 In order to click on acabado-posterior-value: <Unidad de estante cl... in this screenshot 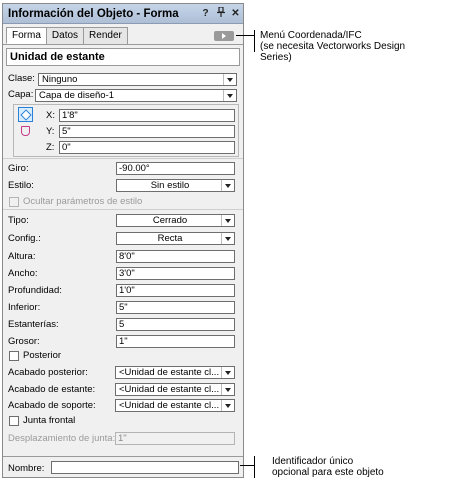, I will do `click(169, 372)`.